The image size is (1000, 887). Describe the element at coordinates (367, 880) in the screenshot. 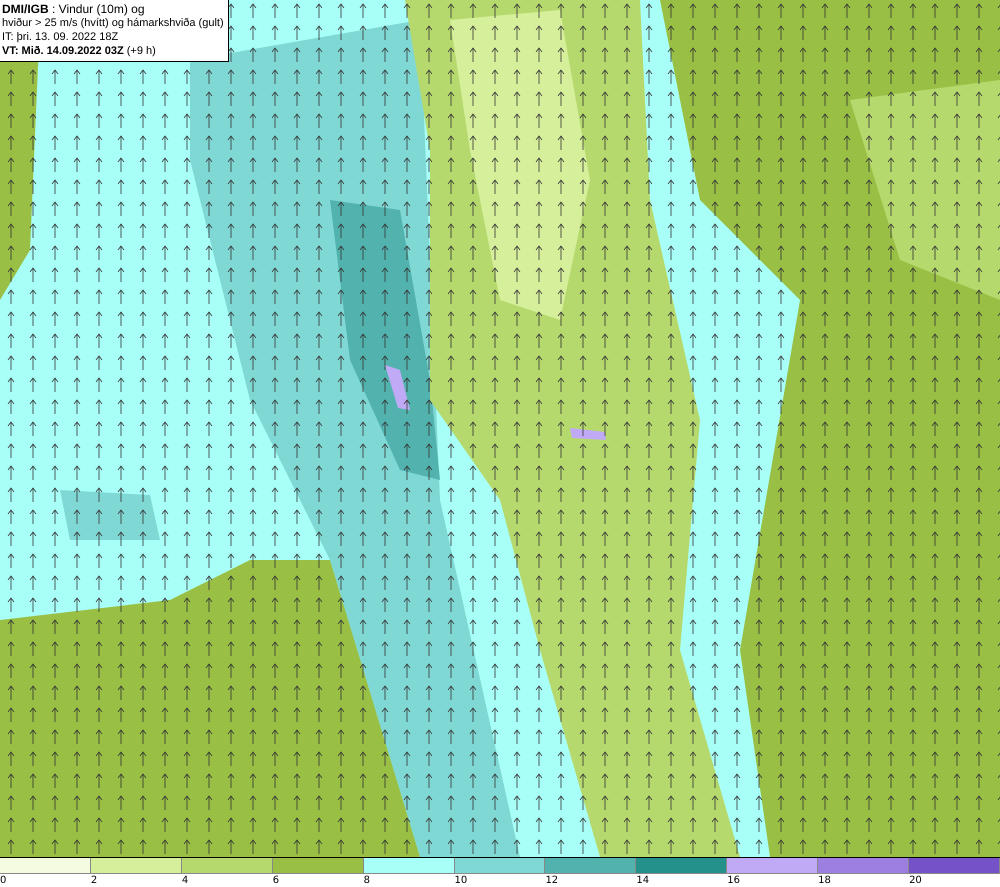

I see `legend-label: 8` at that location.